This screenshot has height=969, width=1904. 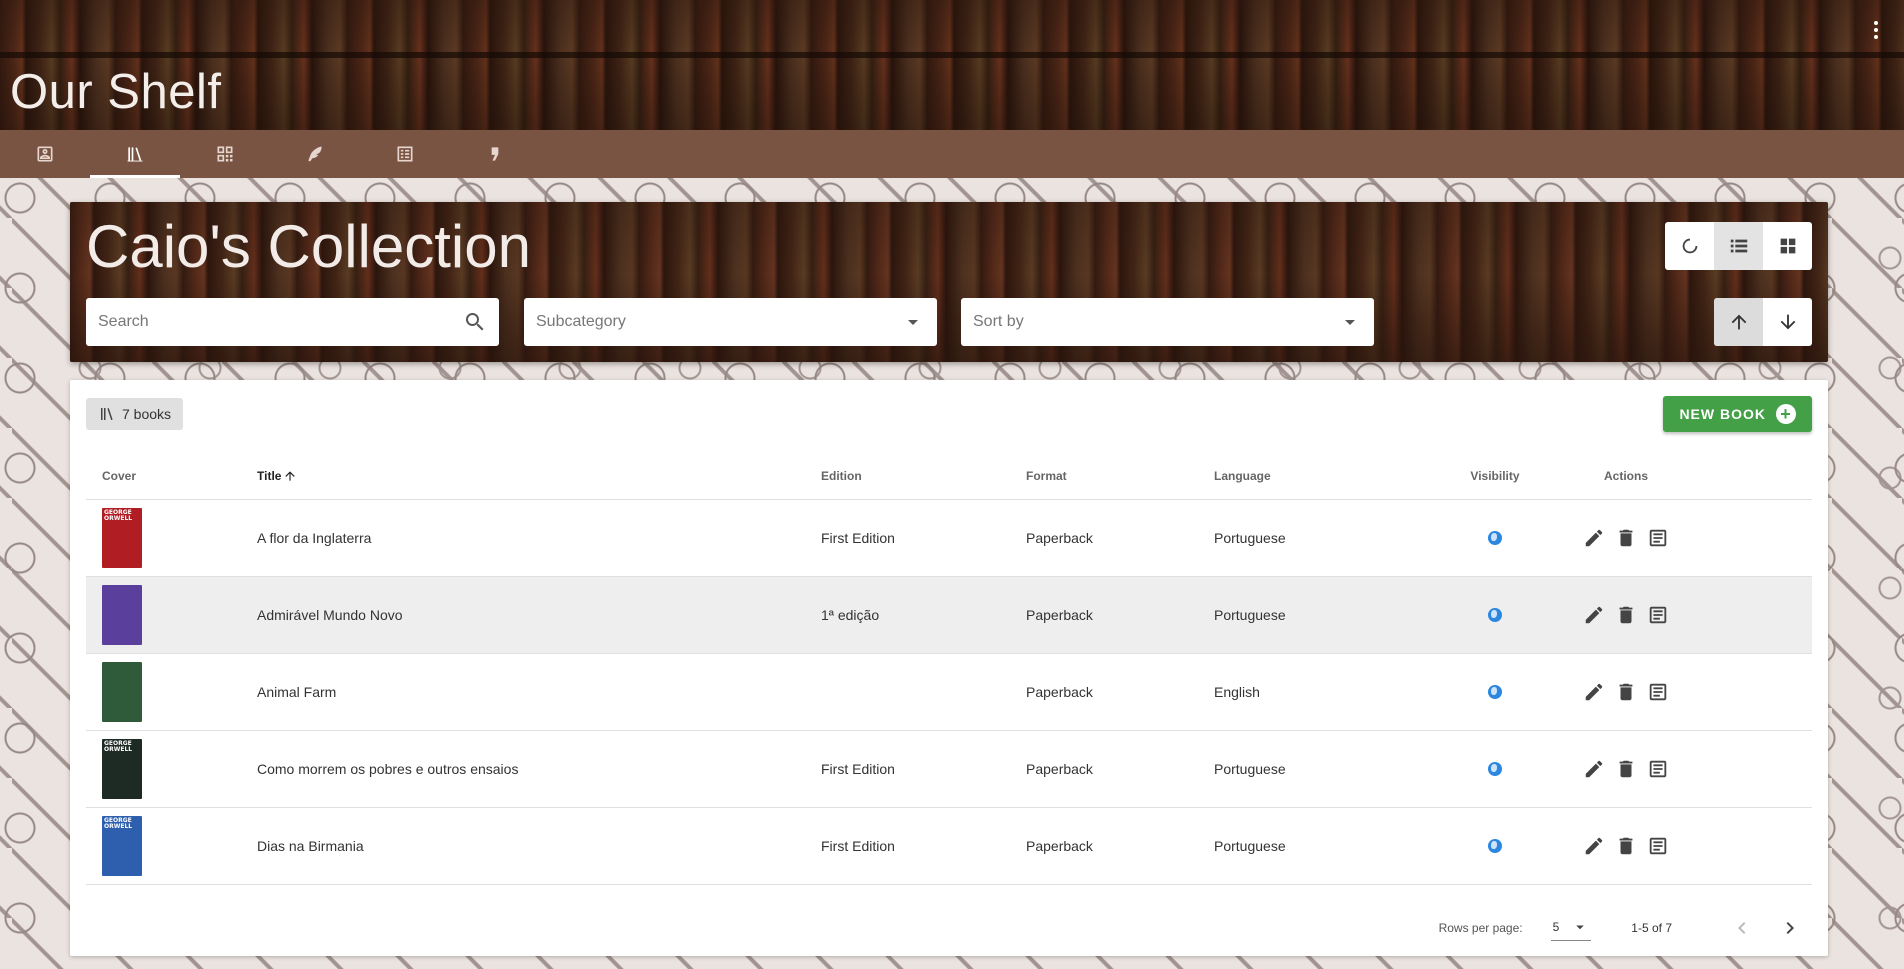 I want to click on title-cell: Animal Farm, so click(x=297, y=692).